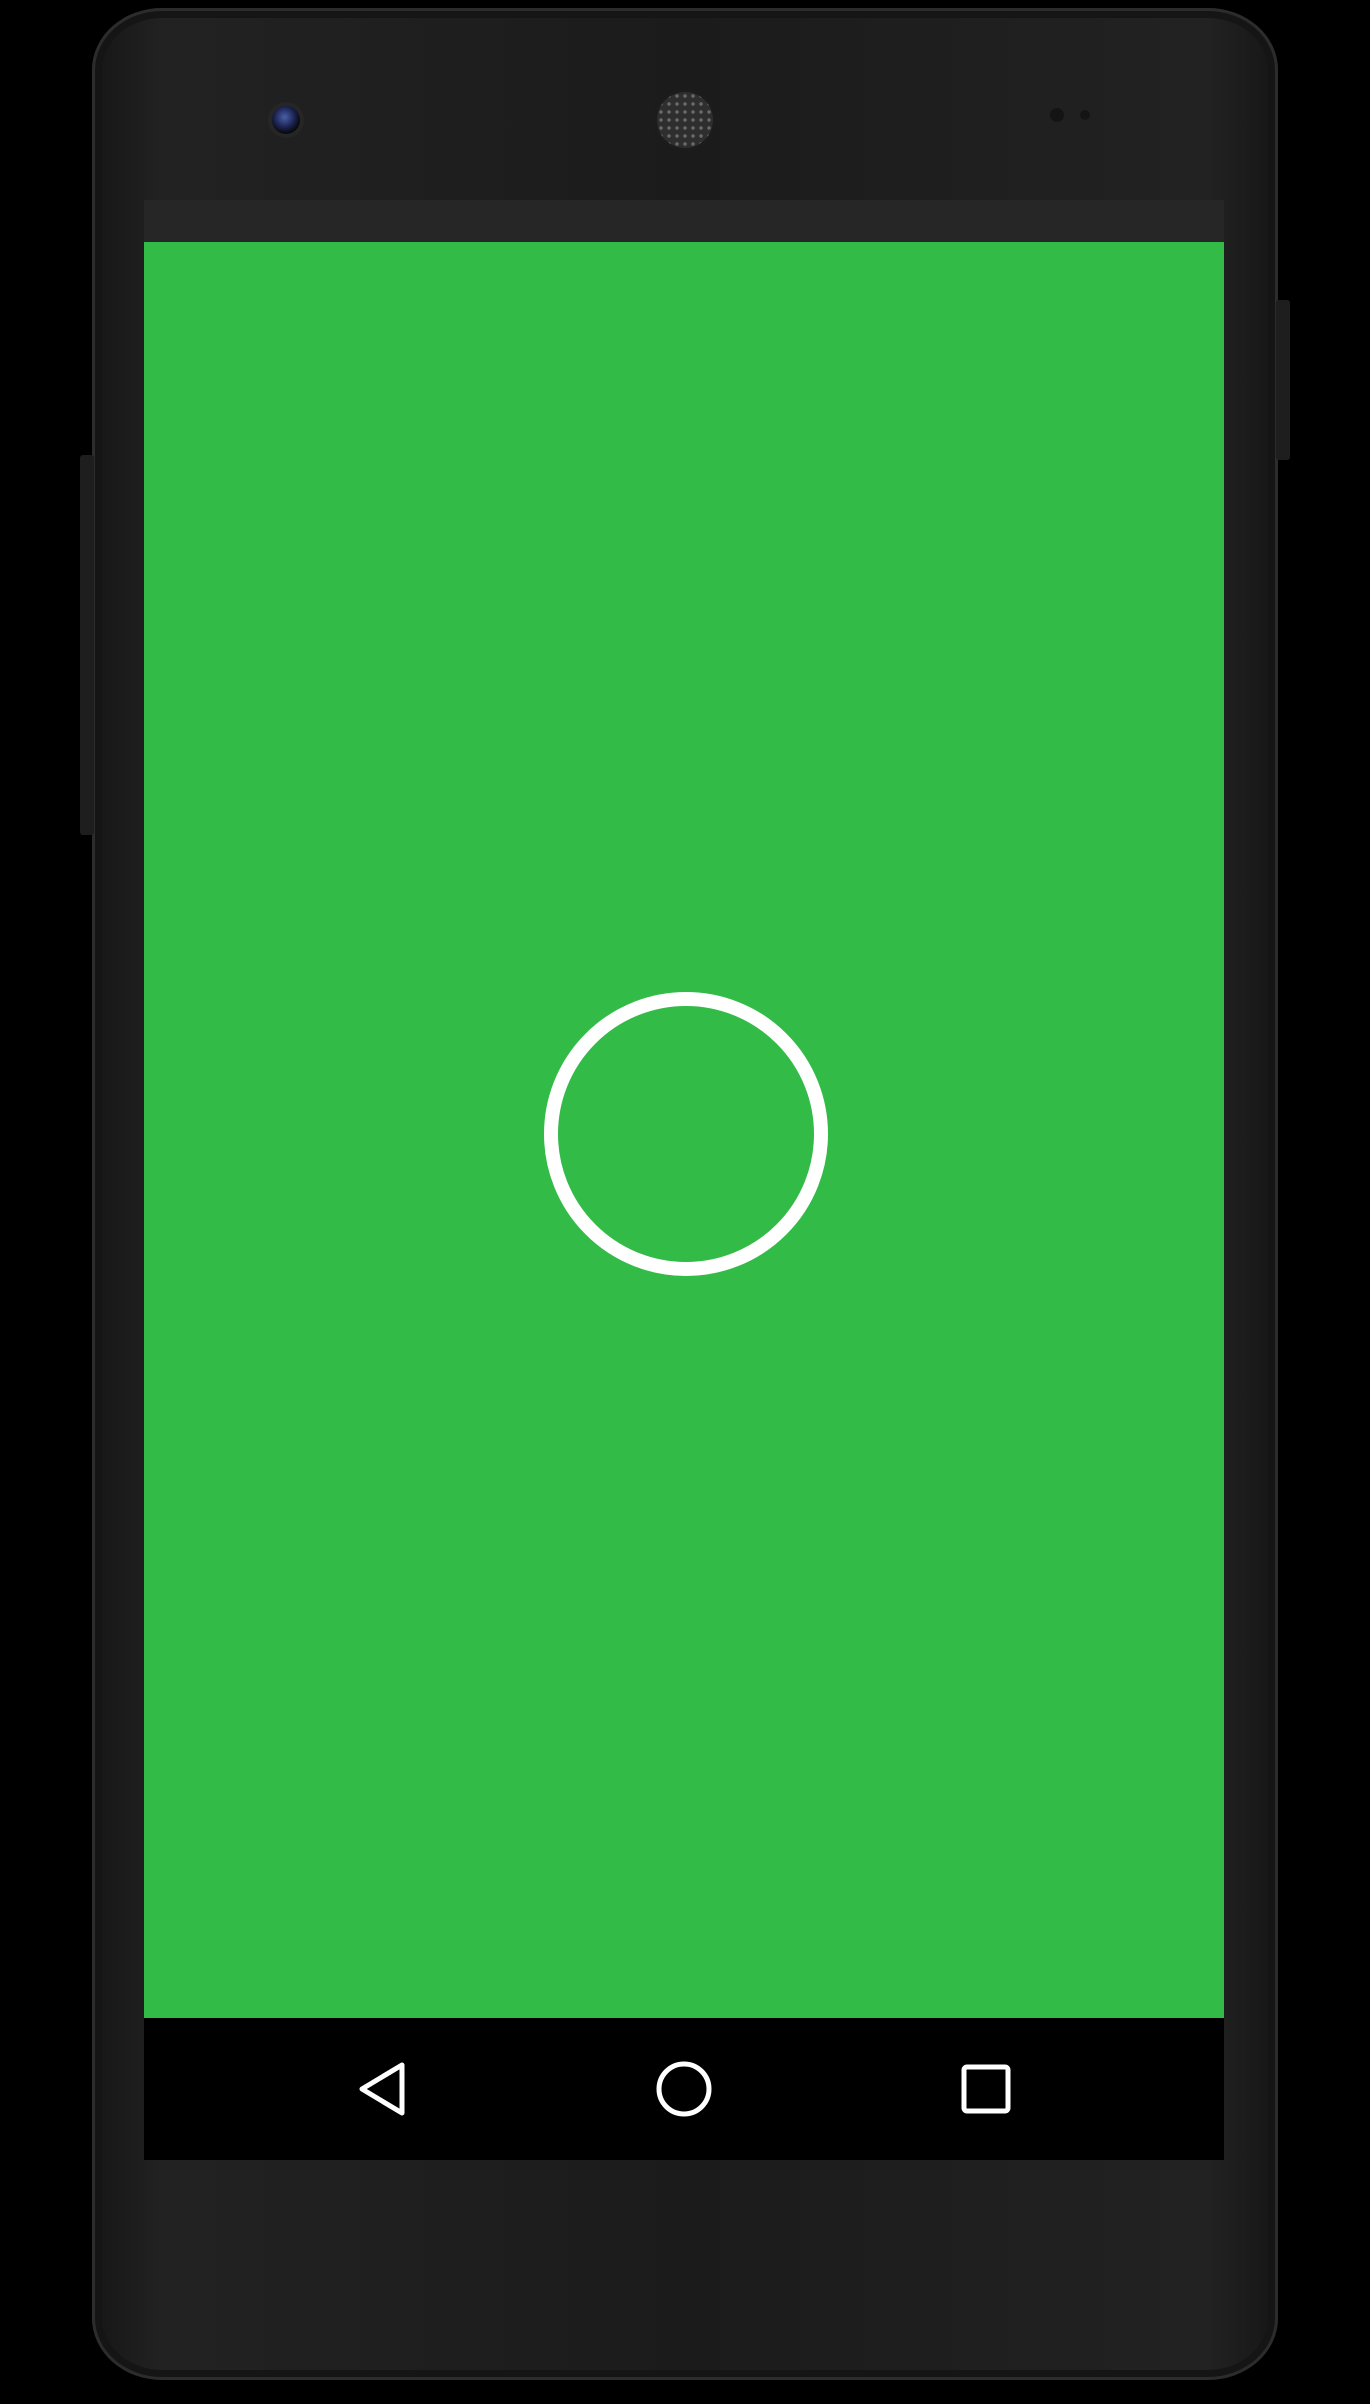 This screenshot has height=2404, width=1370. Describe the element at coordinates (686, 1134) in the screenshot. I see `loading-ring-icon` at that location.